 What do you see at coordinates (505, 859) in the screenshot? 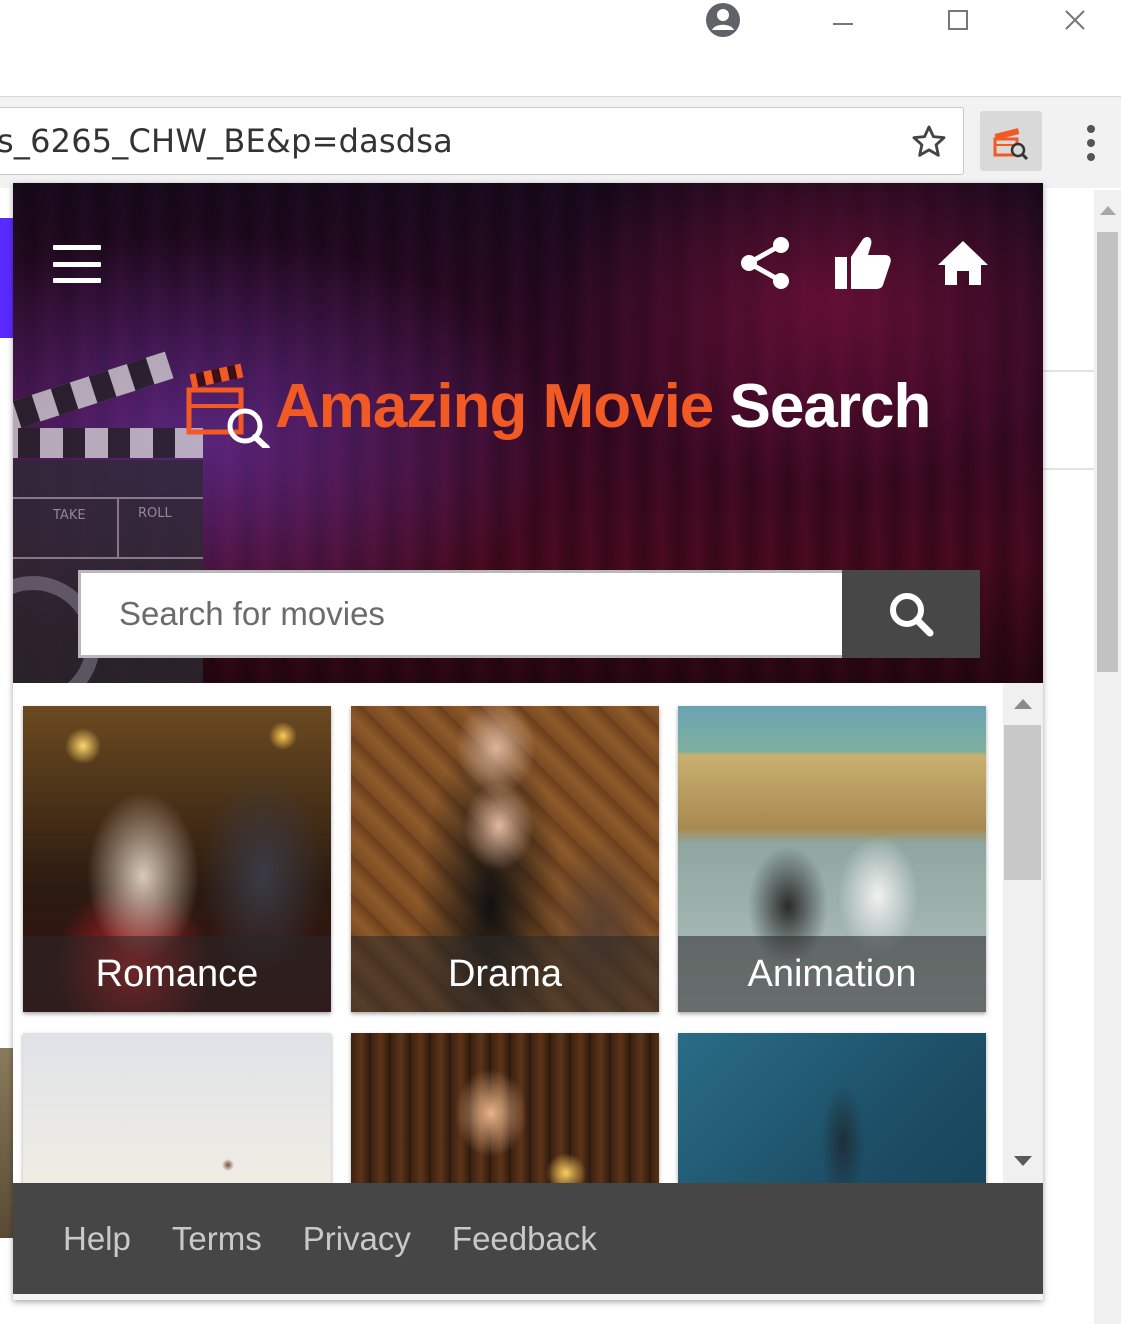
I see `genre-tile-drama: Drama` at bounding box center [505, 859].